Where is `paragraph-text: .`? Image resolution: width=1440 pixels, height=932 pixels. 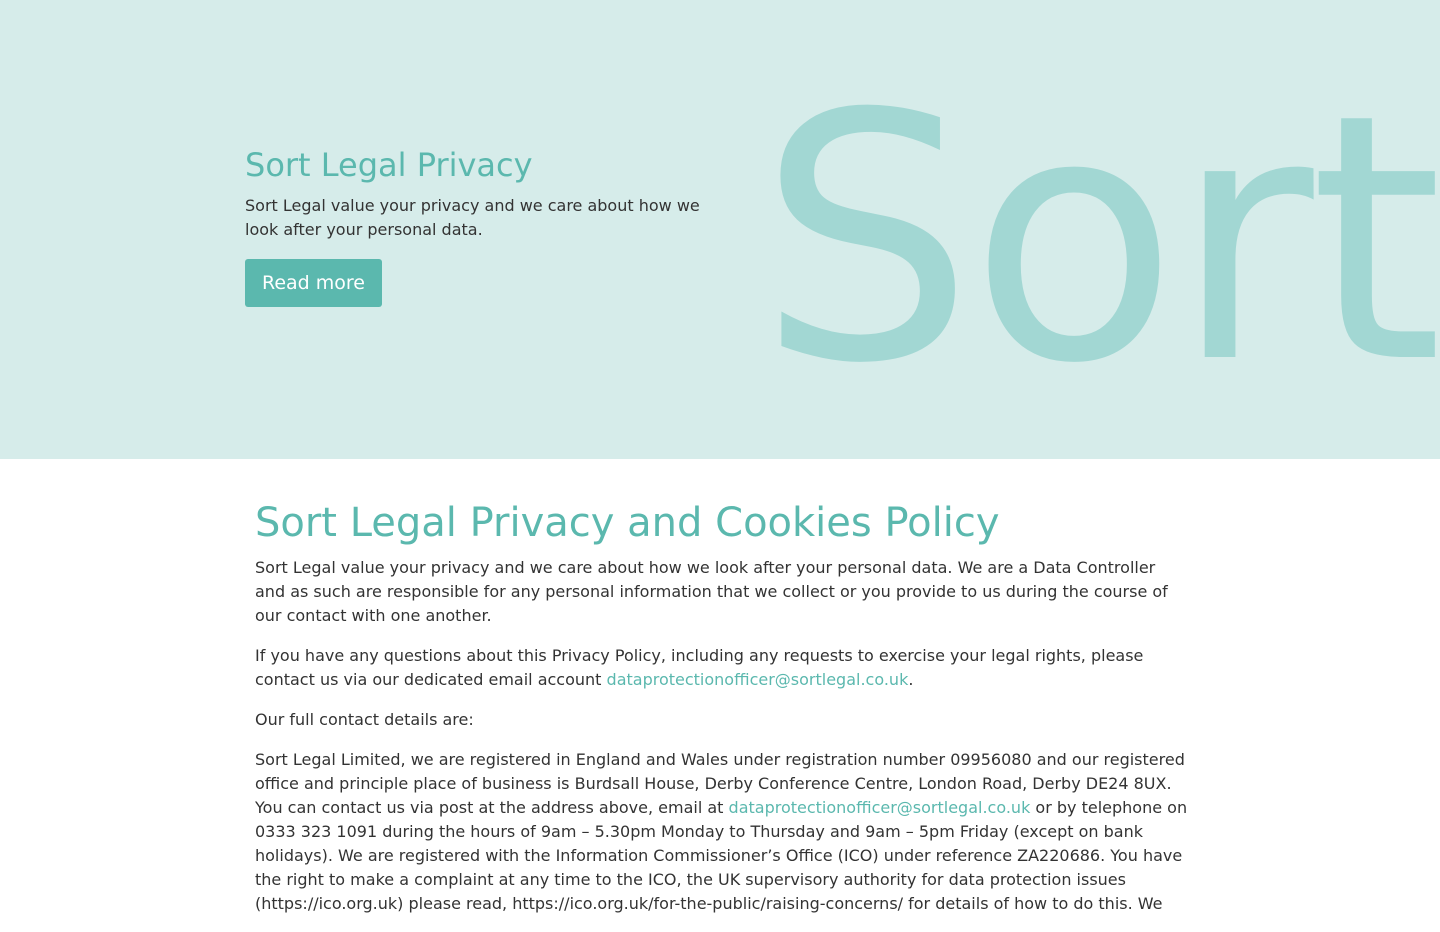
paragraph-text: . is located at coordinates (911, 679).